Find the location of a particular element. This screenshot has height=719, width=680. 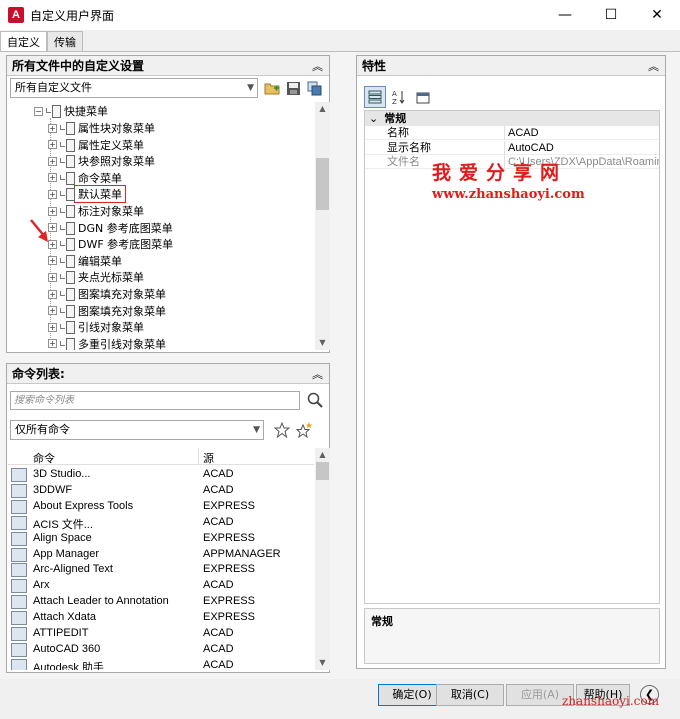

property-value: AutoCAD is located at coordinates (531, 148).